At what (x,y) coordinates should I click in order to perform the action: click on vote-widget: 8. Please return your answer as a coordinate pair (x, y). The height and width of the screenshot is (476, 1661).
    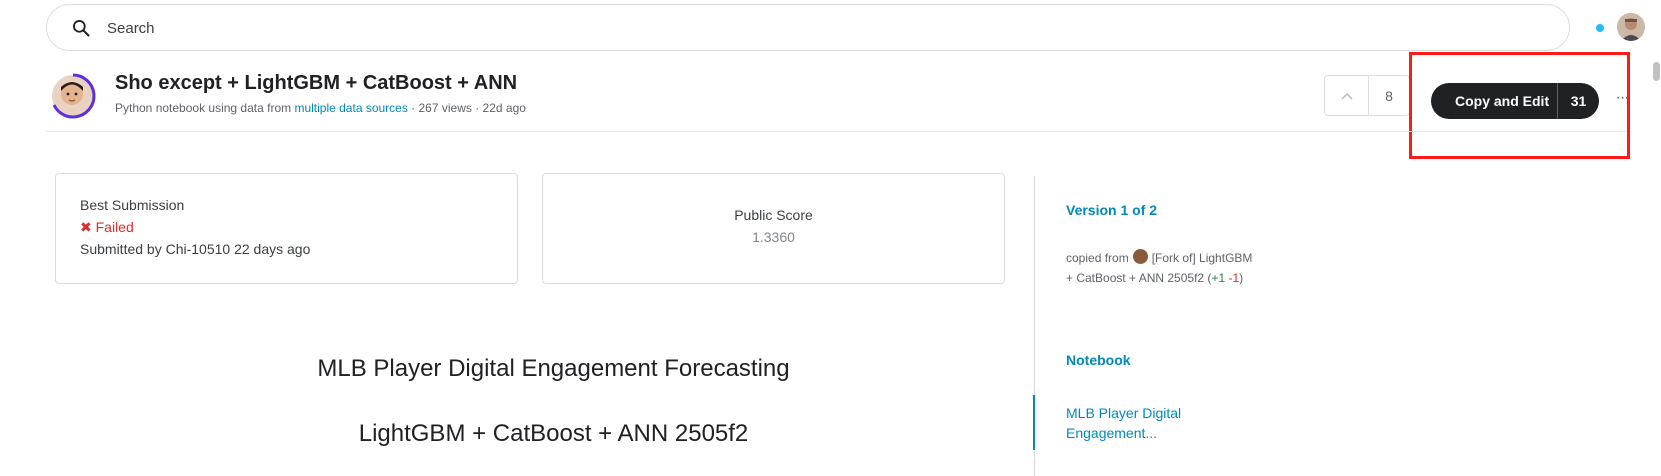
    Looking at the image, I should click on (1367, 95).